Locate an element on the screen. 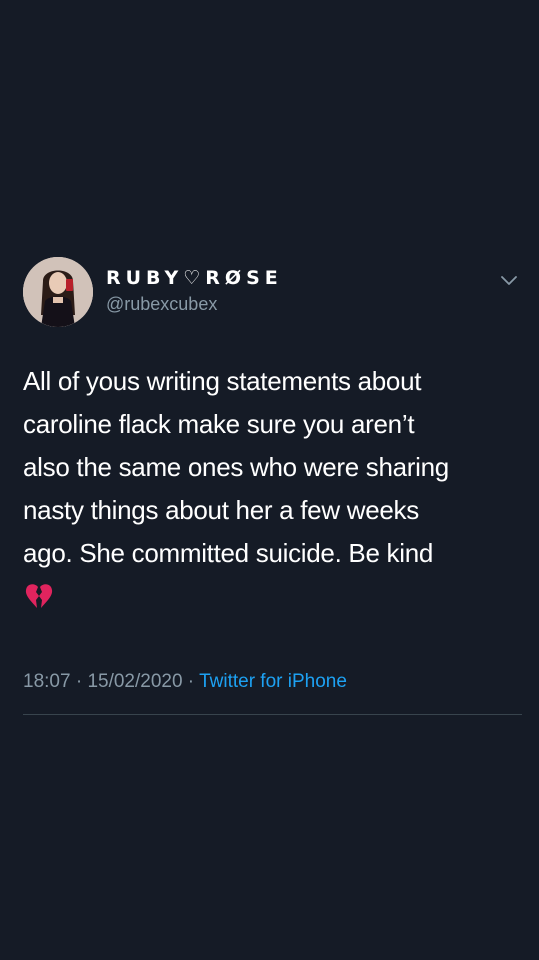  tweet-text-line: nasty things about her a few weeks is located at coordinates (221, 510).